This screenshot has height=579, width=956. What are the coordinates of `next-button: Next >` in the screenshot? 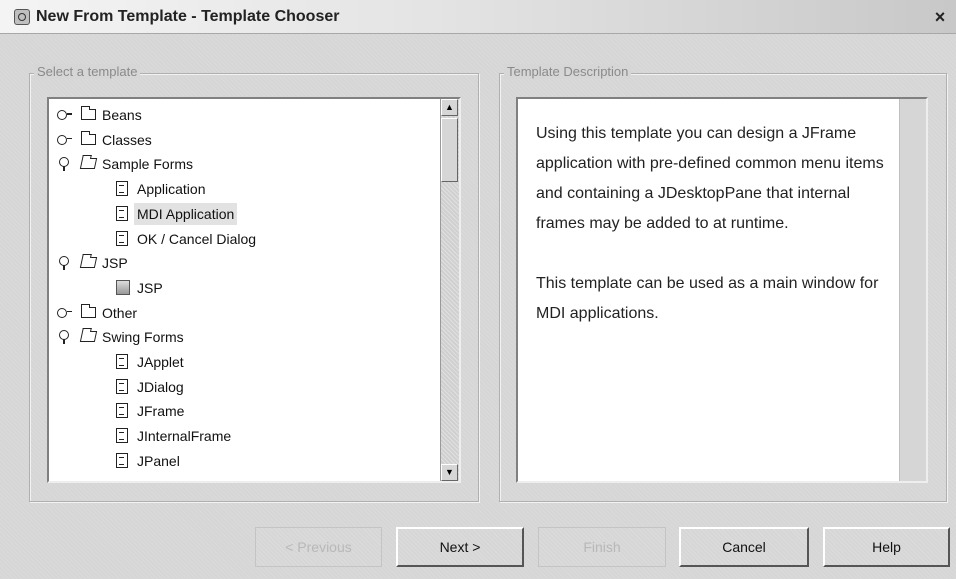 It's located at (460, 547).